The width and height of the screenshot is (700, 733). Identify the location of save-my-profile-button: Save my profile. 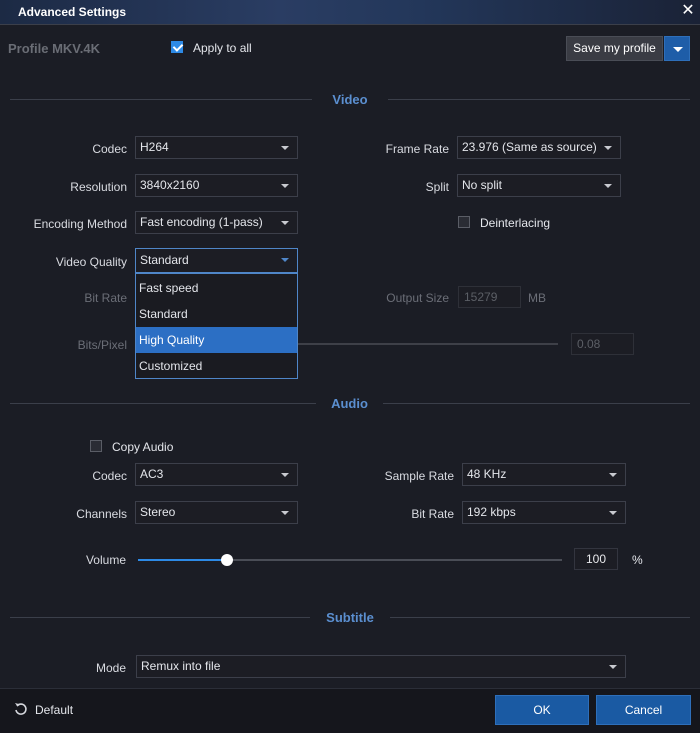
(614, 48).